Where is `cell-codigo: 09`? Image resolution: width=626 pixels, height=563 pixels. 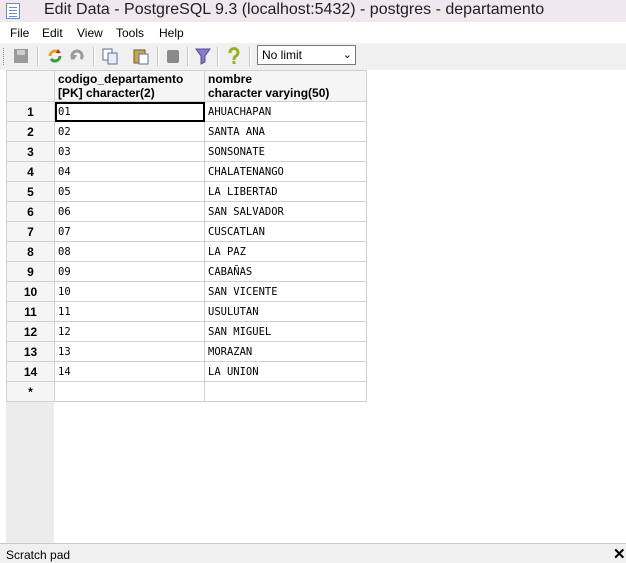
cell-codigo: 09 is located at coordinates (129, 271).